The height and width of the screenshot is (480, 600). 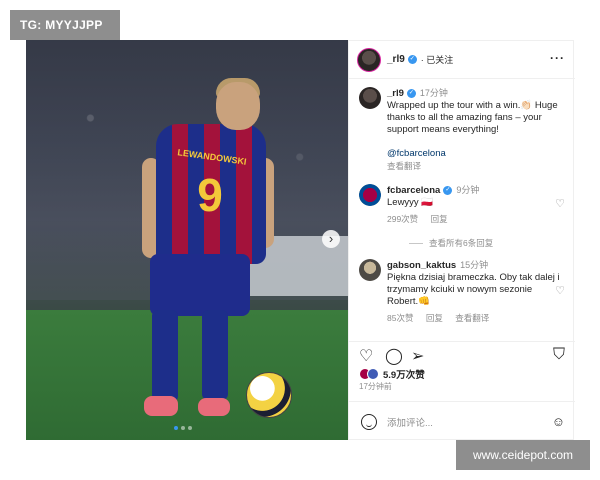 I want to click on caption-avatar, so click(x=370, y=98).